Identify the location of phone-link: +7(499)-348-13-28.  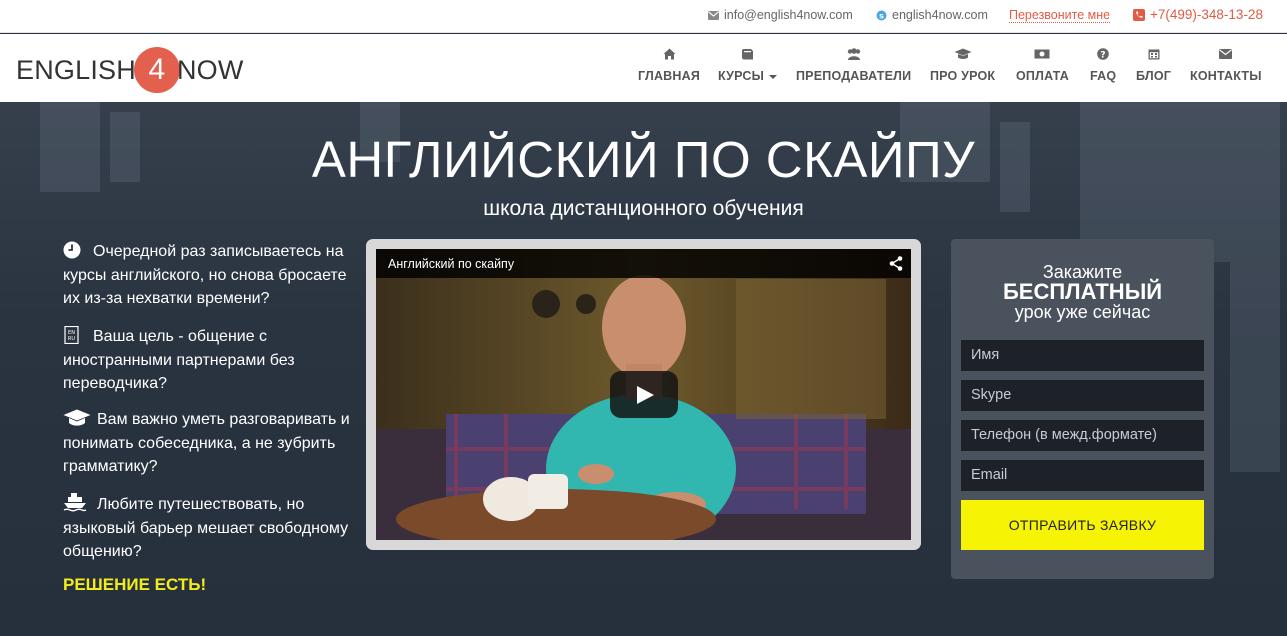
(1198, 14).